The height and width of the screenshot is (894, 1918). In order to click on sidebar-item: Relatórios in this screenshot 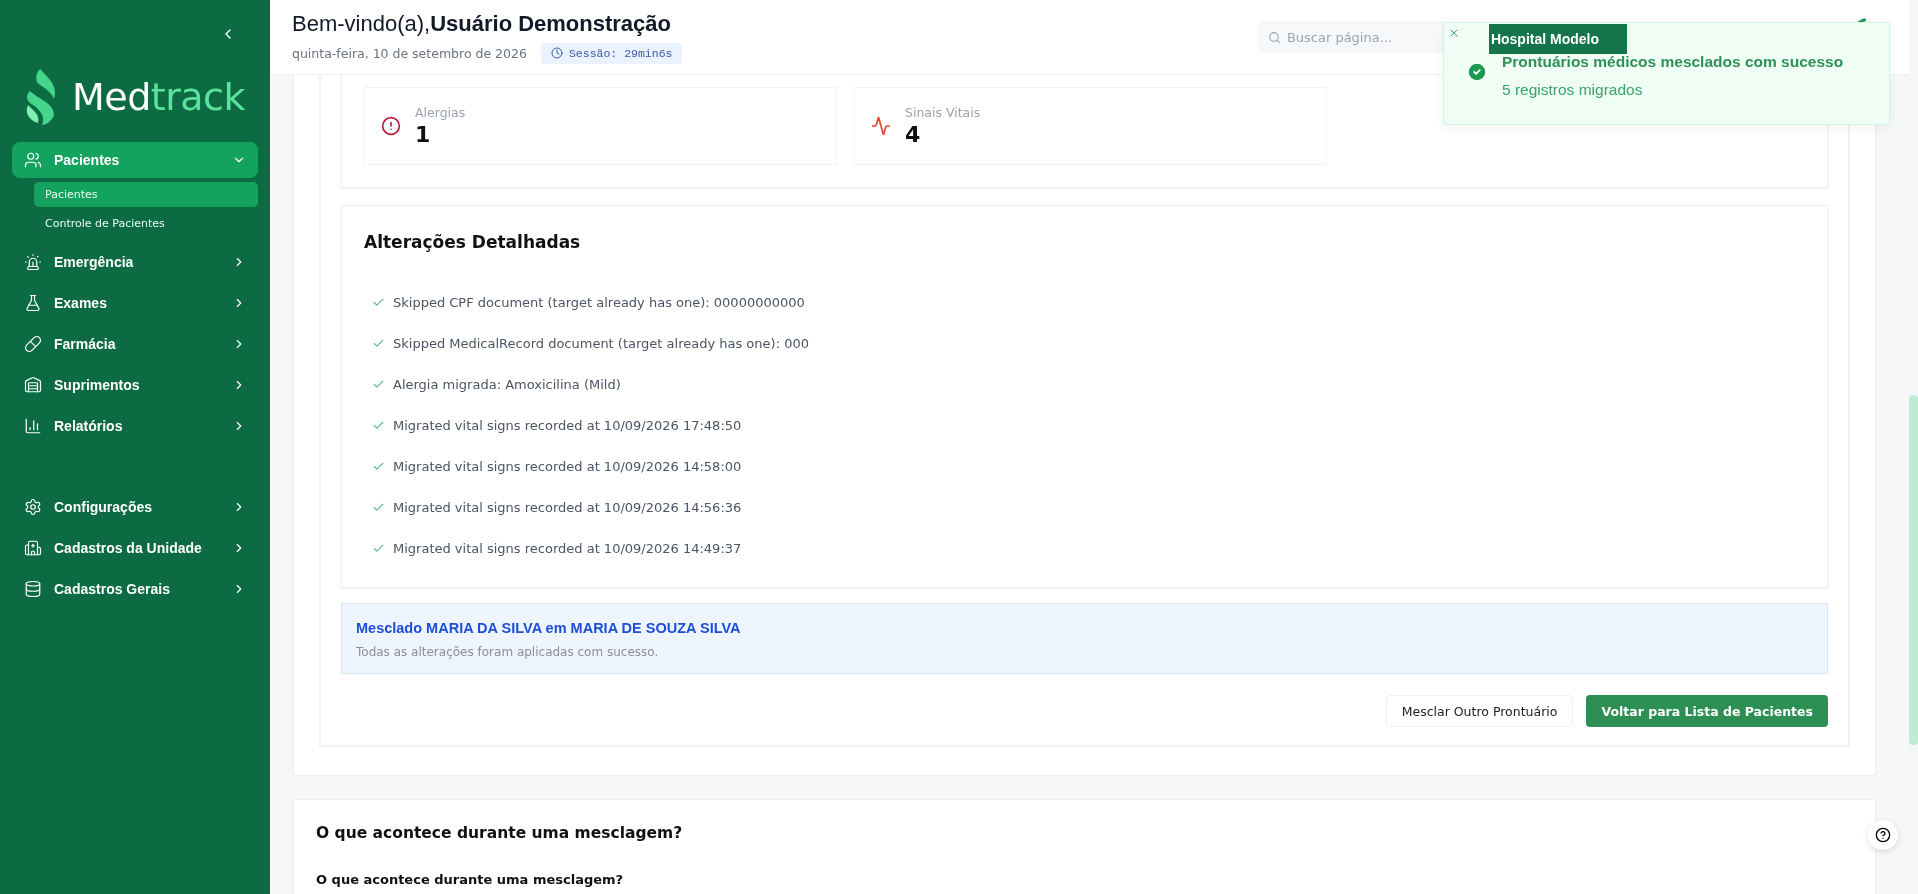, I will do `click(135, 426)`.